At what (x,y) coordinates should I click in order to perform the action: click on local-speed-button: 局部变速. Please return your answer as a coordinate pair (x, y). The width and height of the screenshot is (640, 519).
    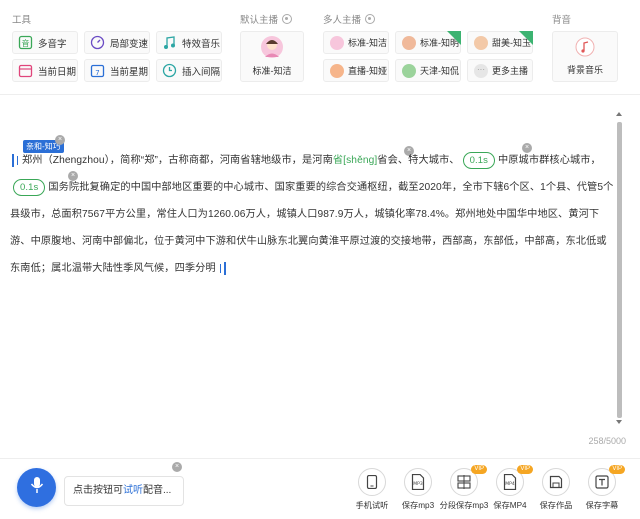
    Looking at the image, I should click on (117, 42).